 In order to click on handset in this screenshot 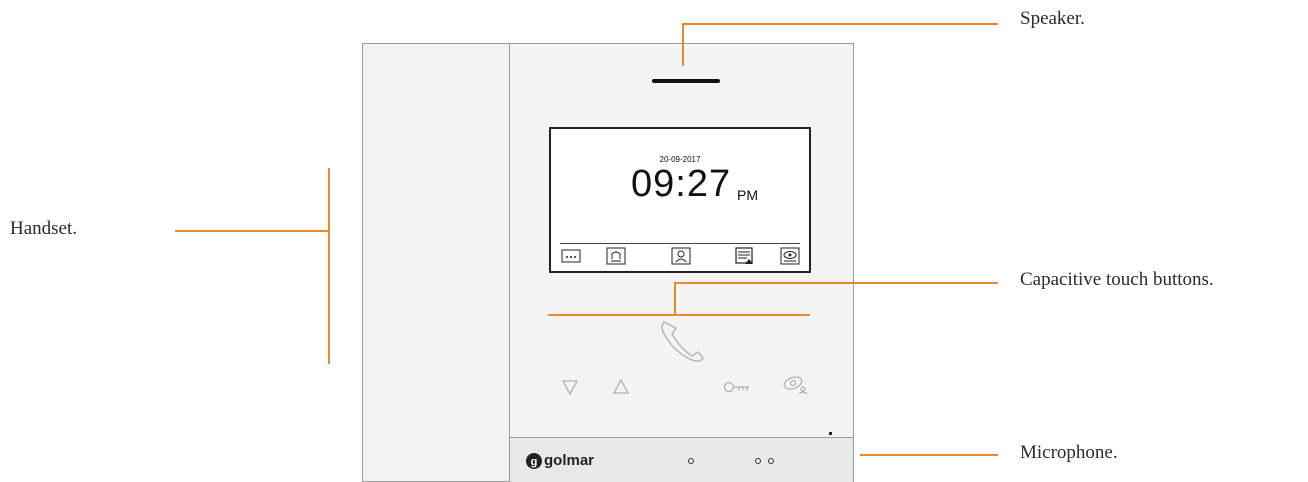, I will do `click(436, 262)`.